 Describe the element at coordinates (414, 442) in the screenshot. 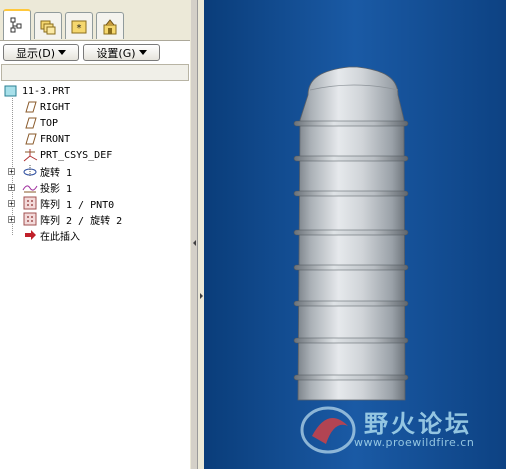

I see `watermark-url: www.proewildfire.cn` at that location.